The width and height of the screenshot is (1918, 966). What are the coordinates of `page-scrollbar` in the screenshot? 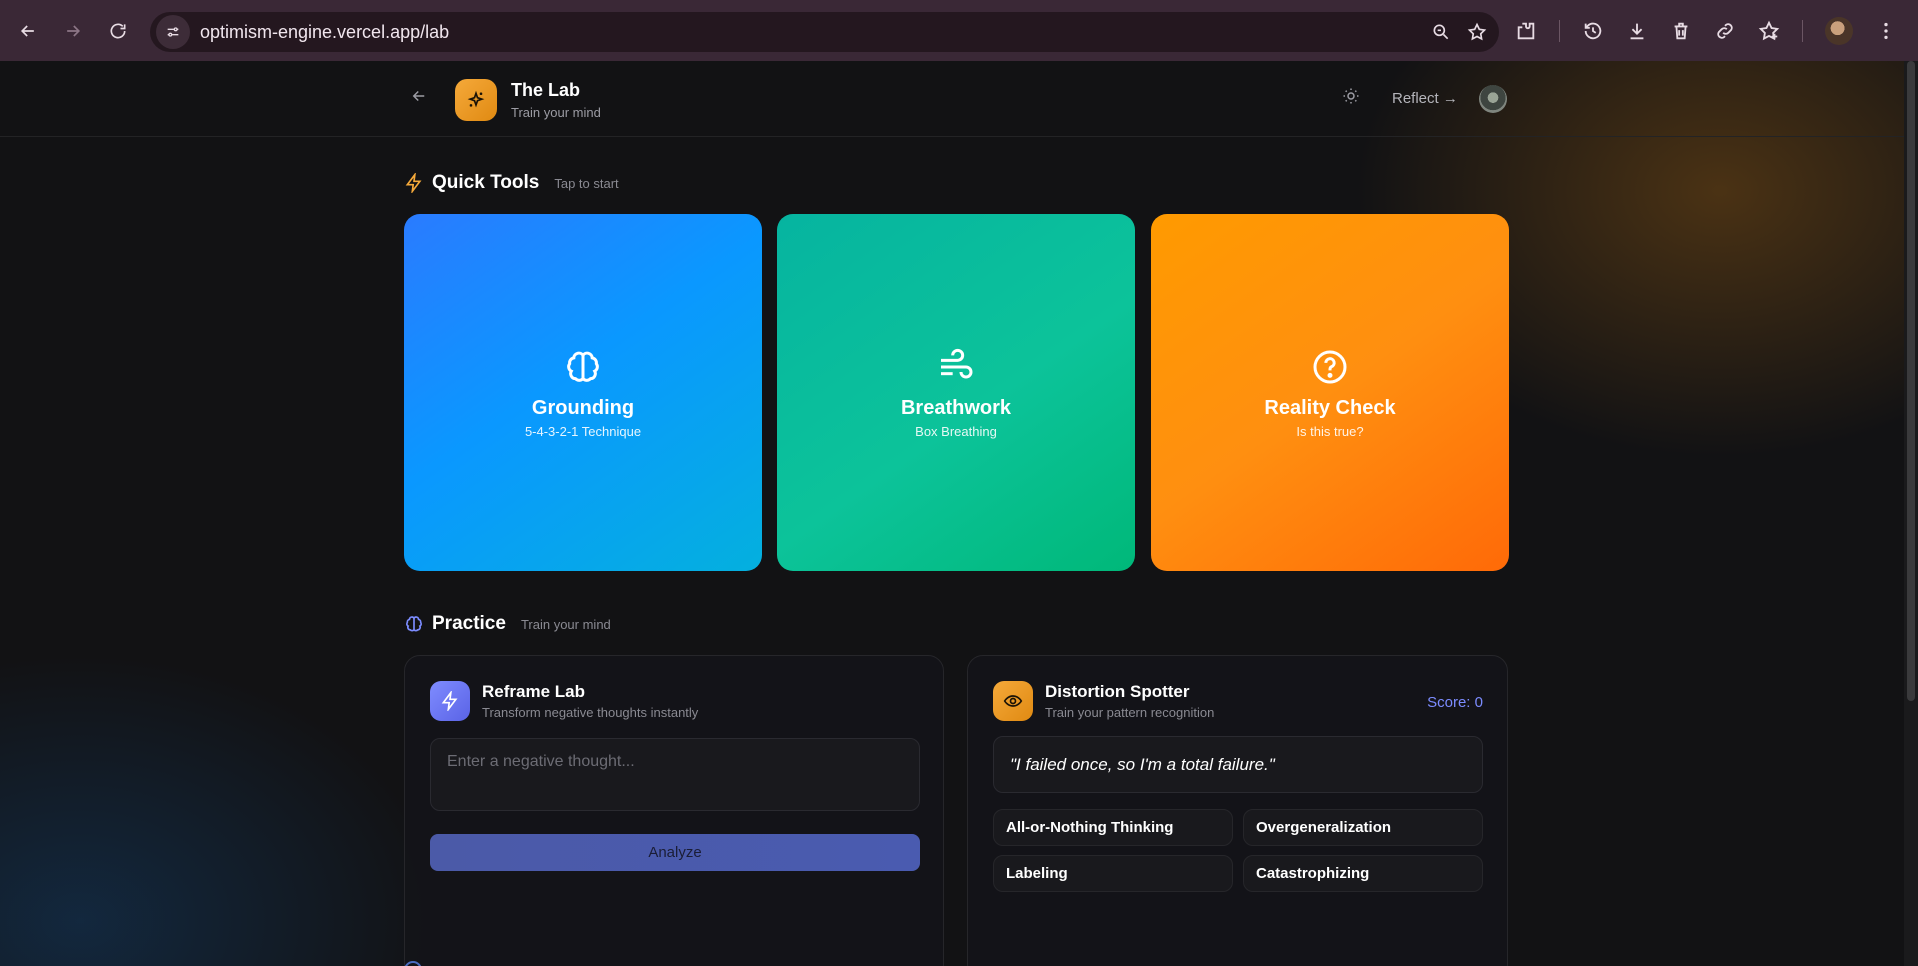 It's located at (1911, 513).